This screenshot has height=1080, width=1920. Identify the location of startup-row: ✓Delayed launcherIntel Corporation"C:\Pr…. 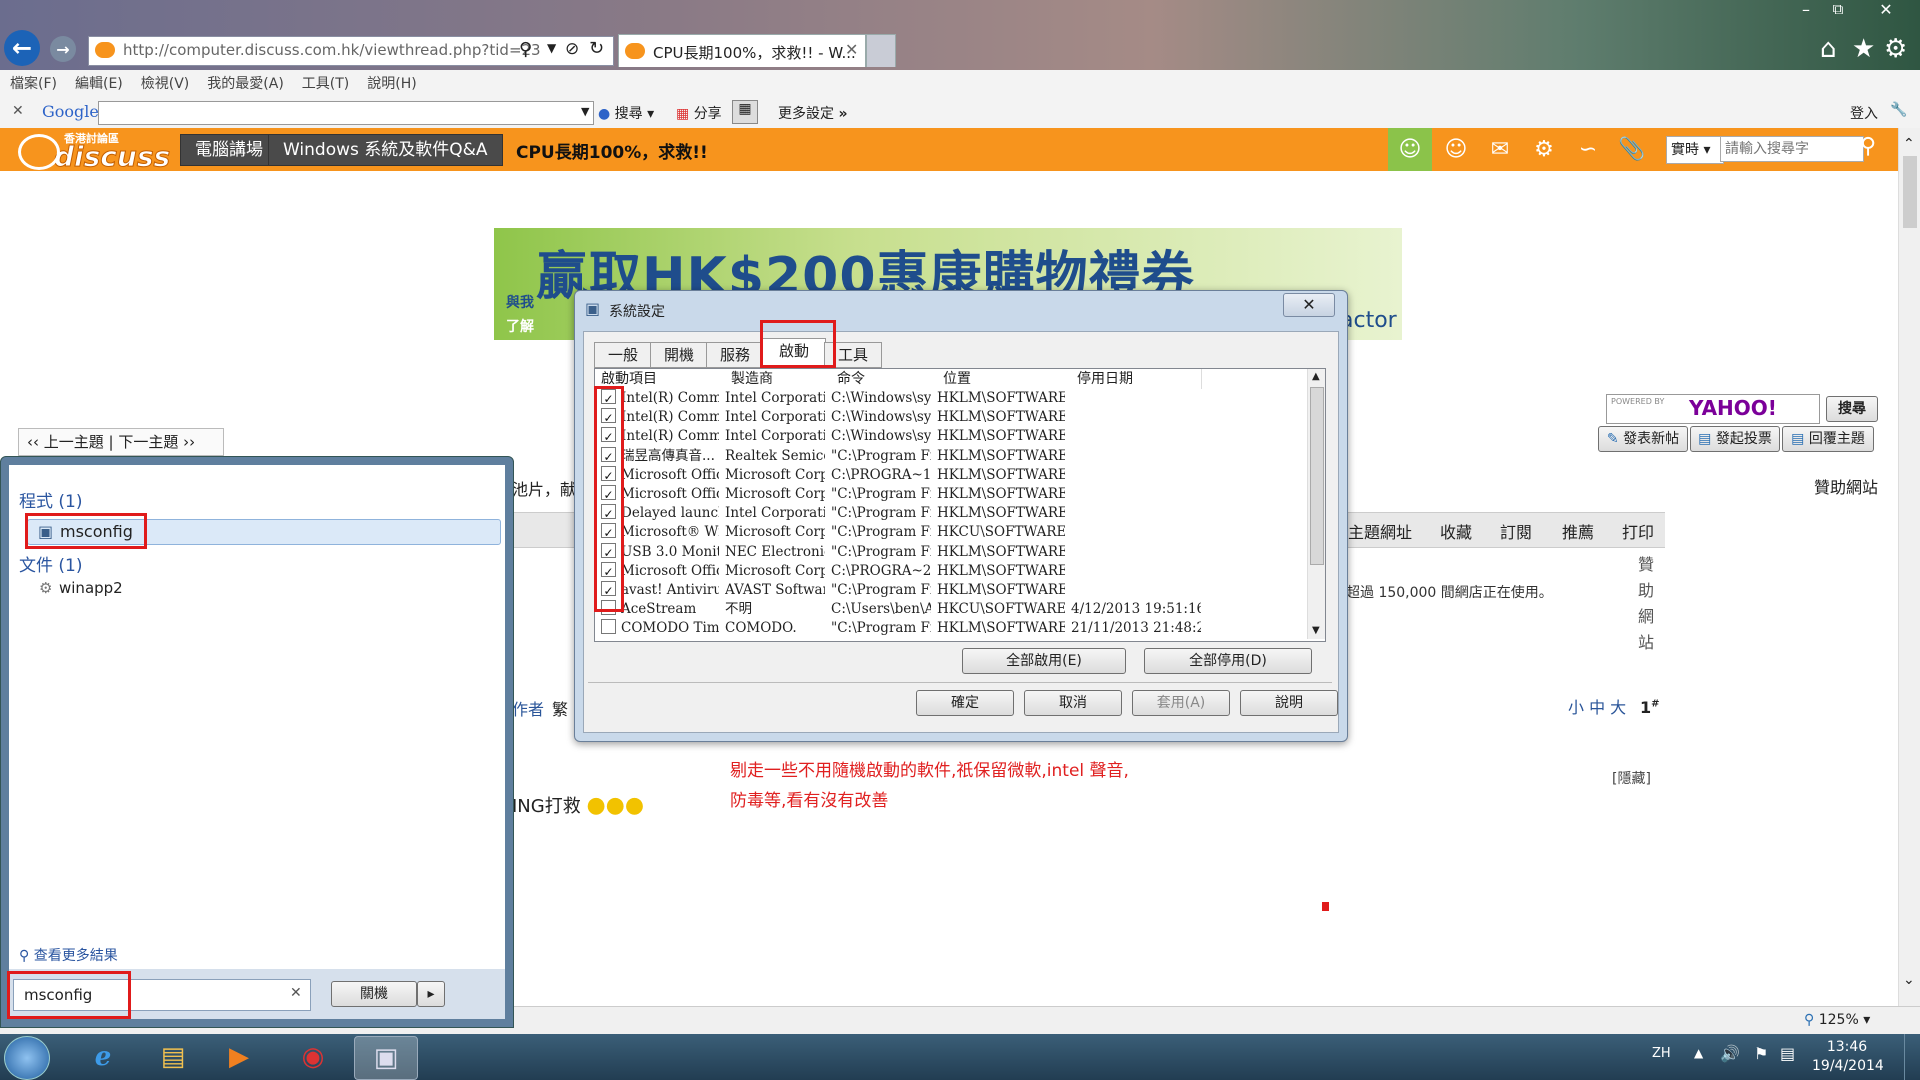
(945, 513).